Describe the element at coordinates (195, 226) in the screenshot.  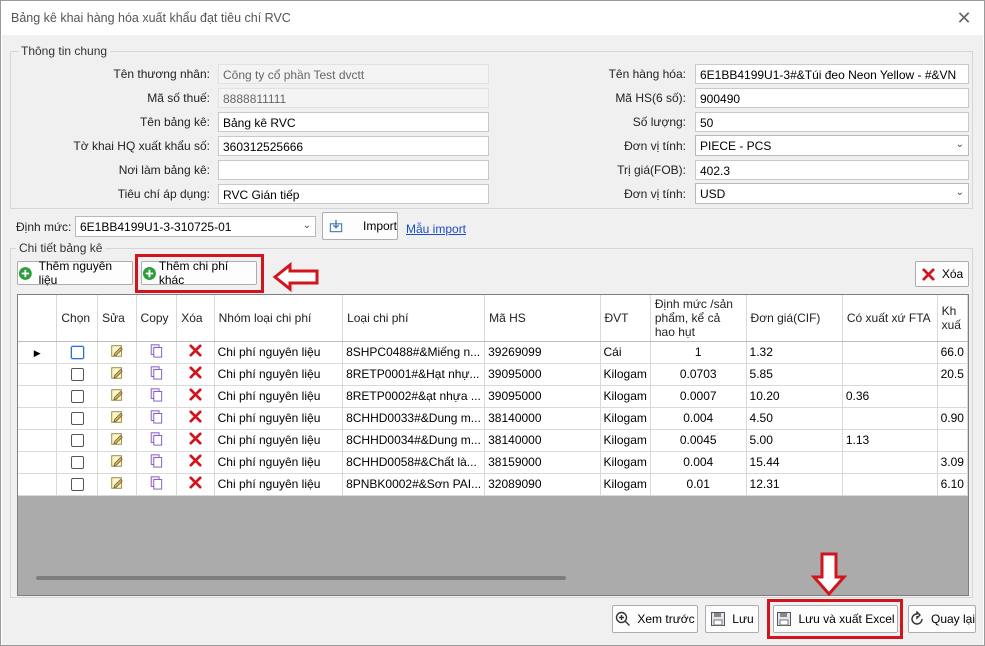
I see `dinh-muc-select: 6E1BB4199U1-3-310725-01 ⌄` at that location.